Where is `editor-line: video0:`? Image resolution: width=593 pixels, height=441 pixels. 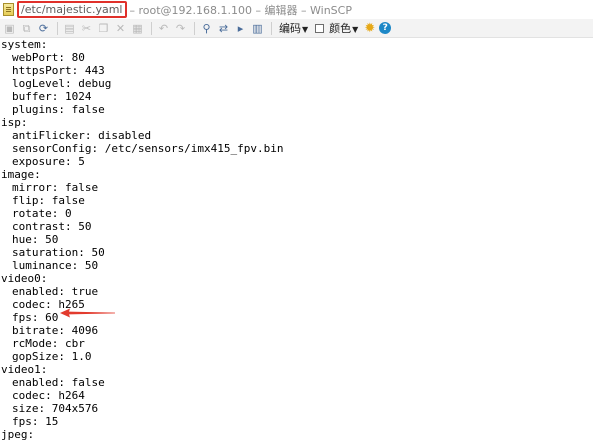
editor-line: video0: is located at coordinates (24, 278).